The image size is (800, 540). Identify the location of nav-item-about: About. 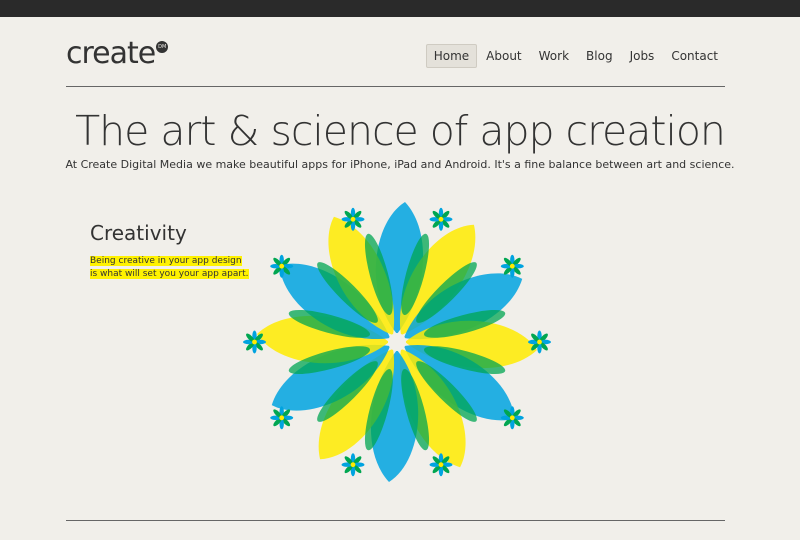
(503, 56).